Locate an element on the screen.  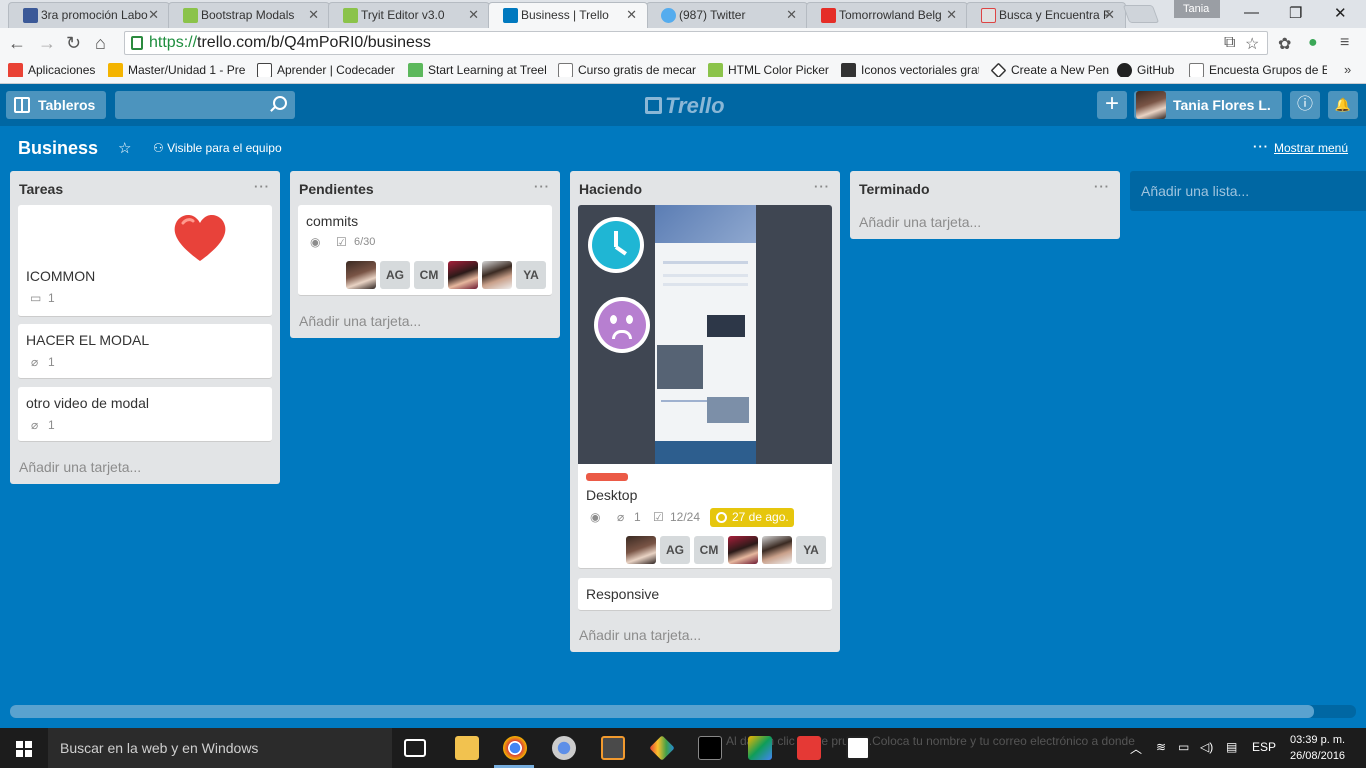
battery-icon: ▭ is located at coordinates (1183, 747).